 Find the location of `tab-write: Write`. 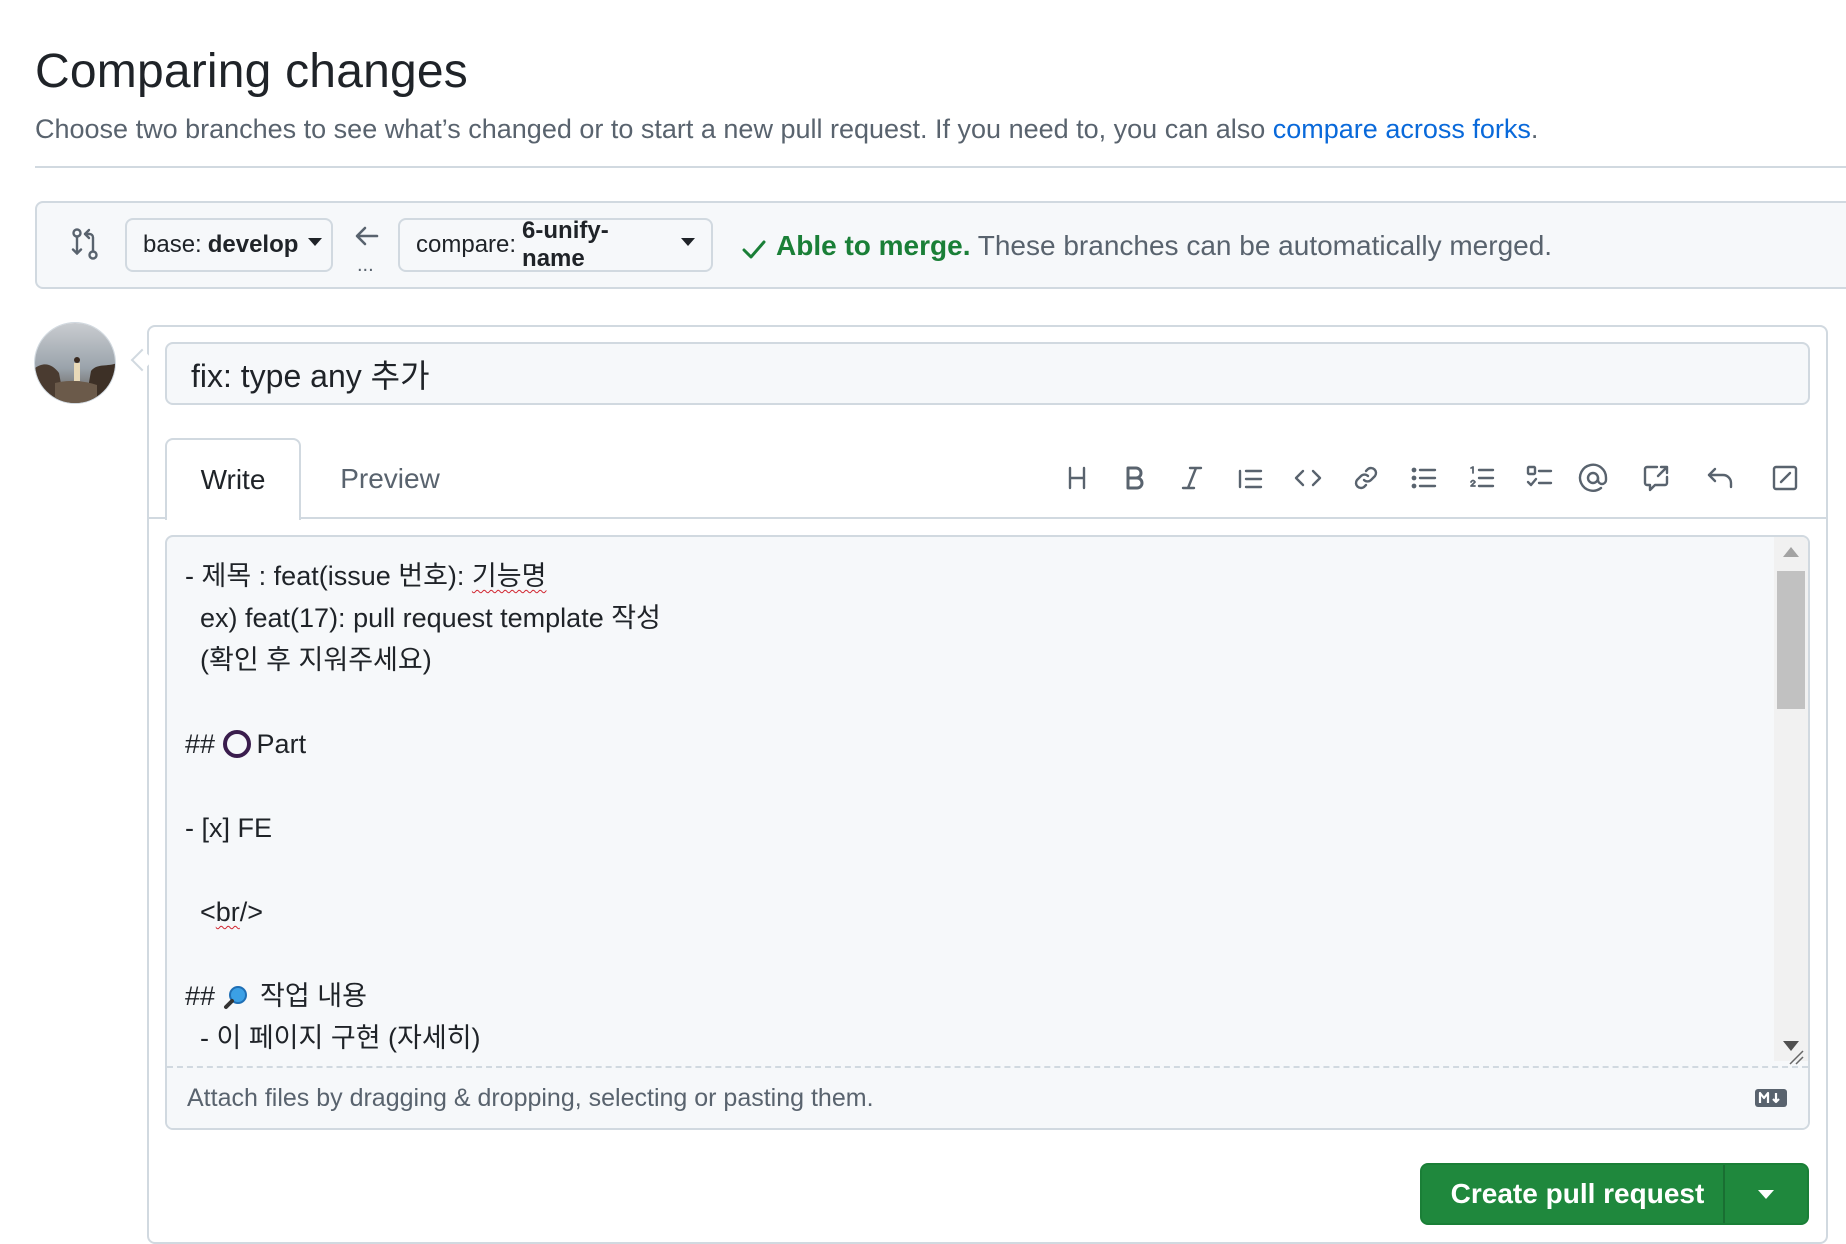

tab-write: Write is located at coordinates (233, 479).